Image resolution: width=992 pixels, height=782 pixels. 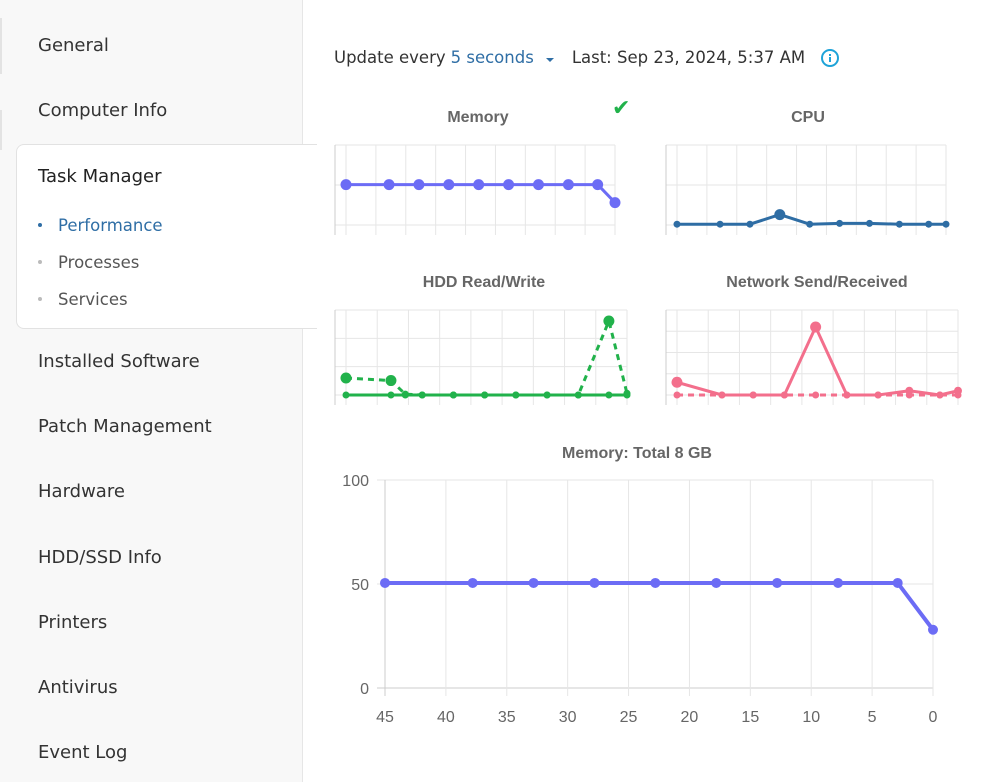 What do you see at coordinates (690, 717) in the screenshot?
I see `x-tick-label: 20` at bounding box center [690, 717].